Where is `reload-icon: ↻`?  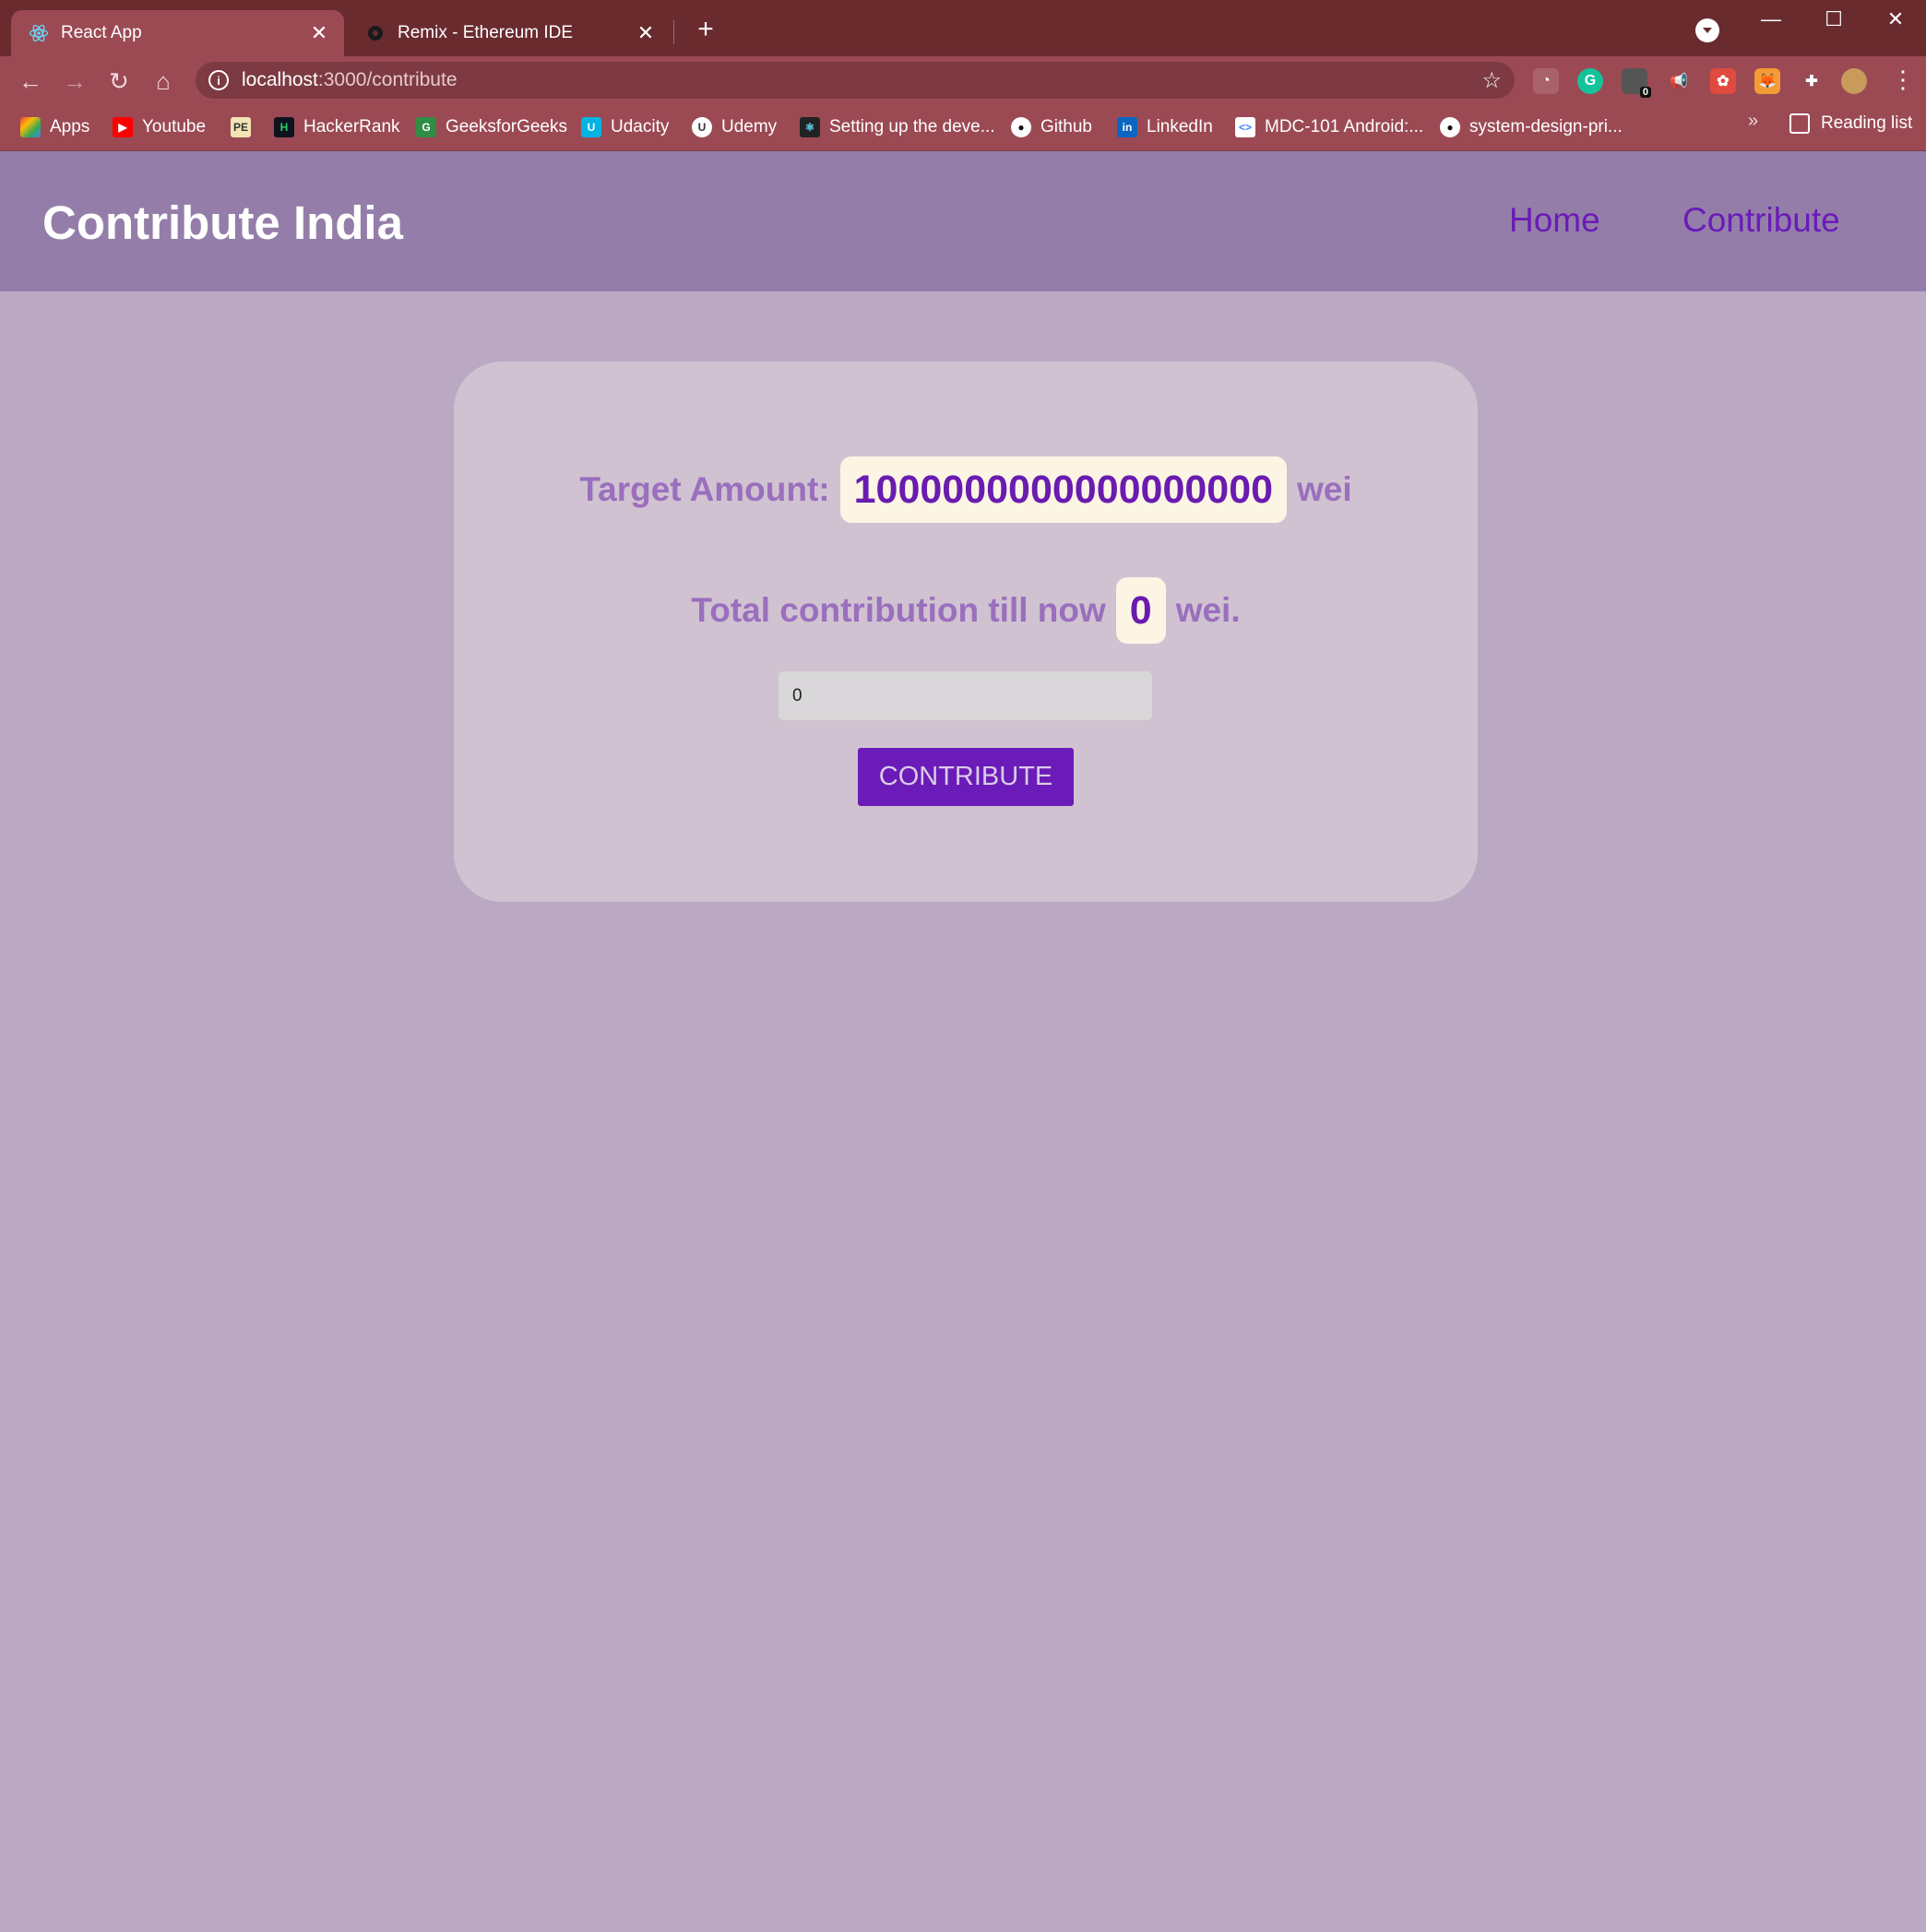 reload-icon: ↻ is located at coordinates (119, 81).